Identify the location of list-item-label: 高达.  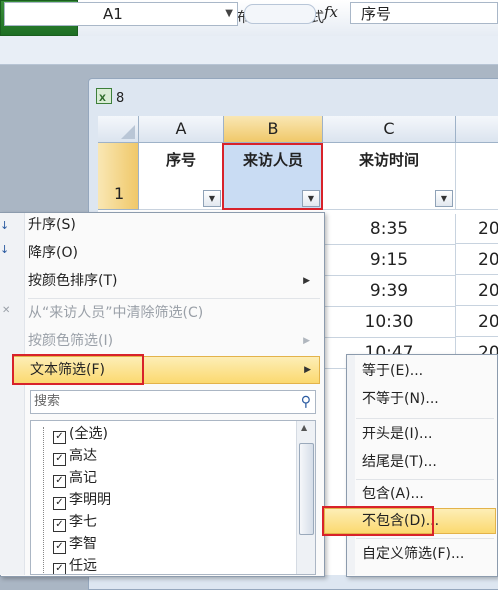
(83, 456).